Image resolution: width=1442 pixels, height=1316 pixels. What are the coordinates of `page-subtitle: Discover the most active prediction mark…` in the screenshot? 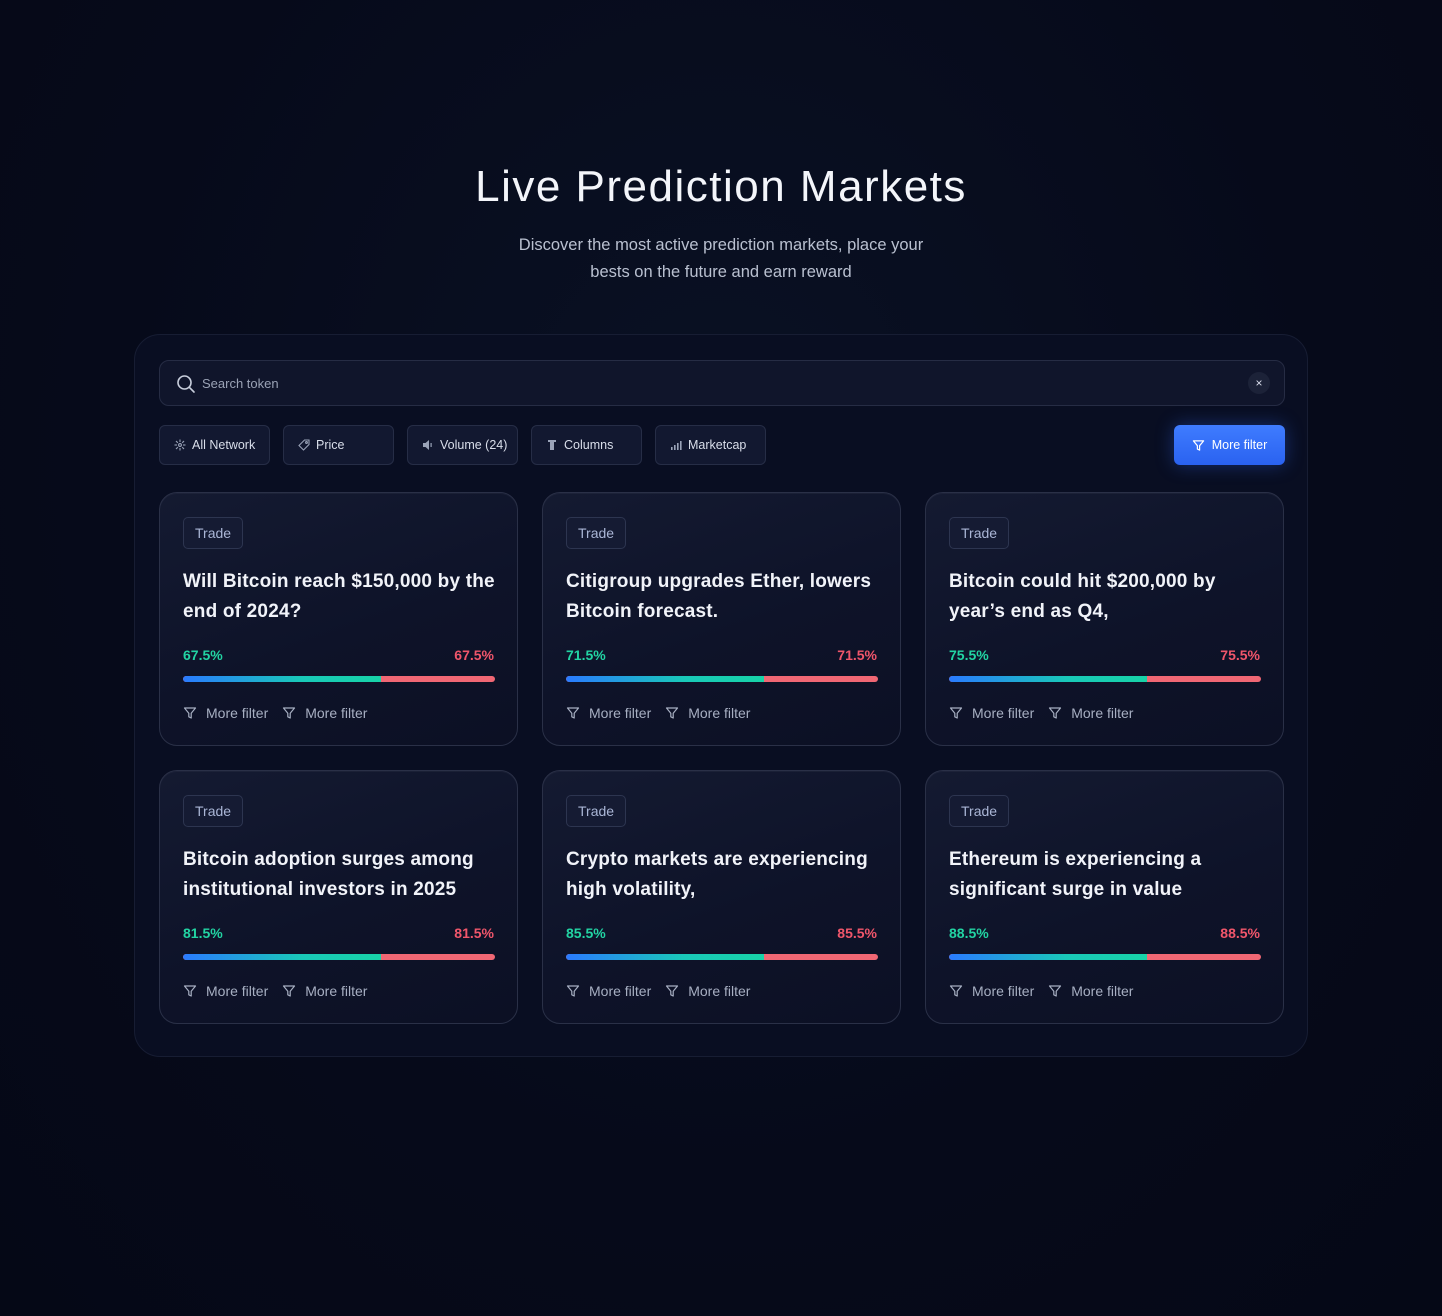 It's located at (721, 259).